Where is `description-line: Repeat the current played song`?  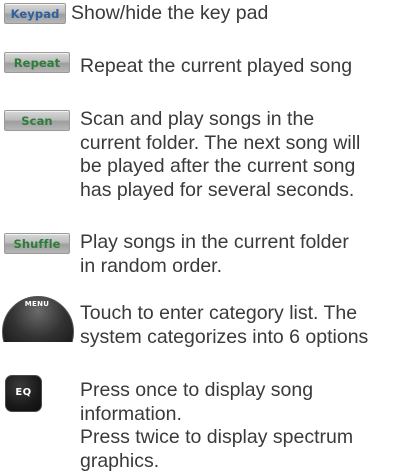
description-line: Repeat the current played song is located at coordinates (216, 66).